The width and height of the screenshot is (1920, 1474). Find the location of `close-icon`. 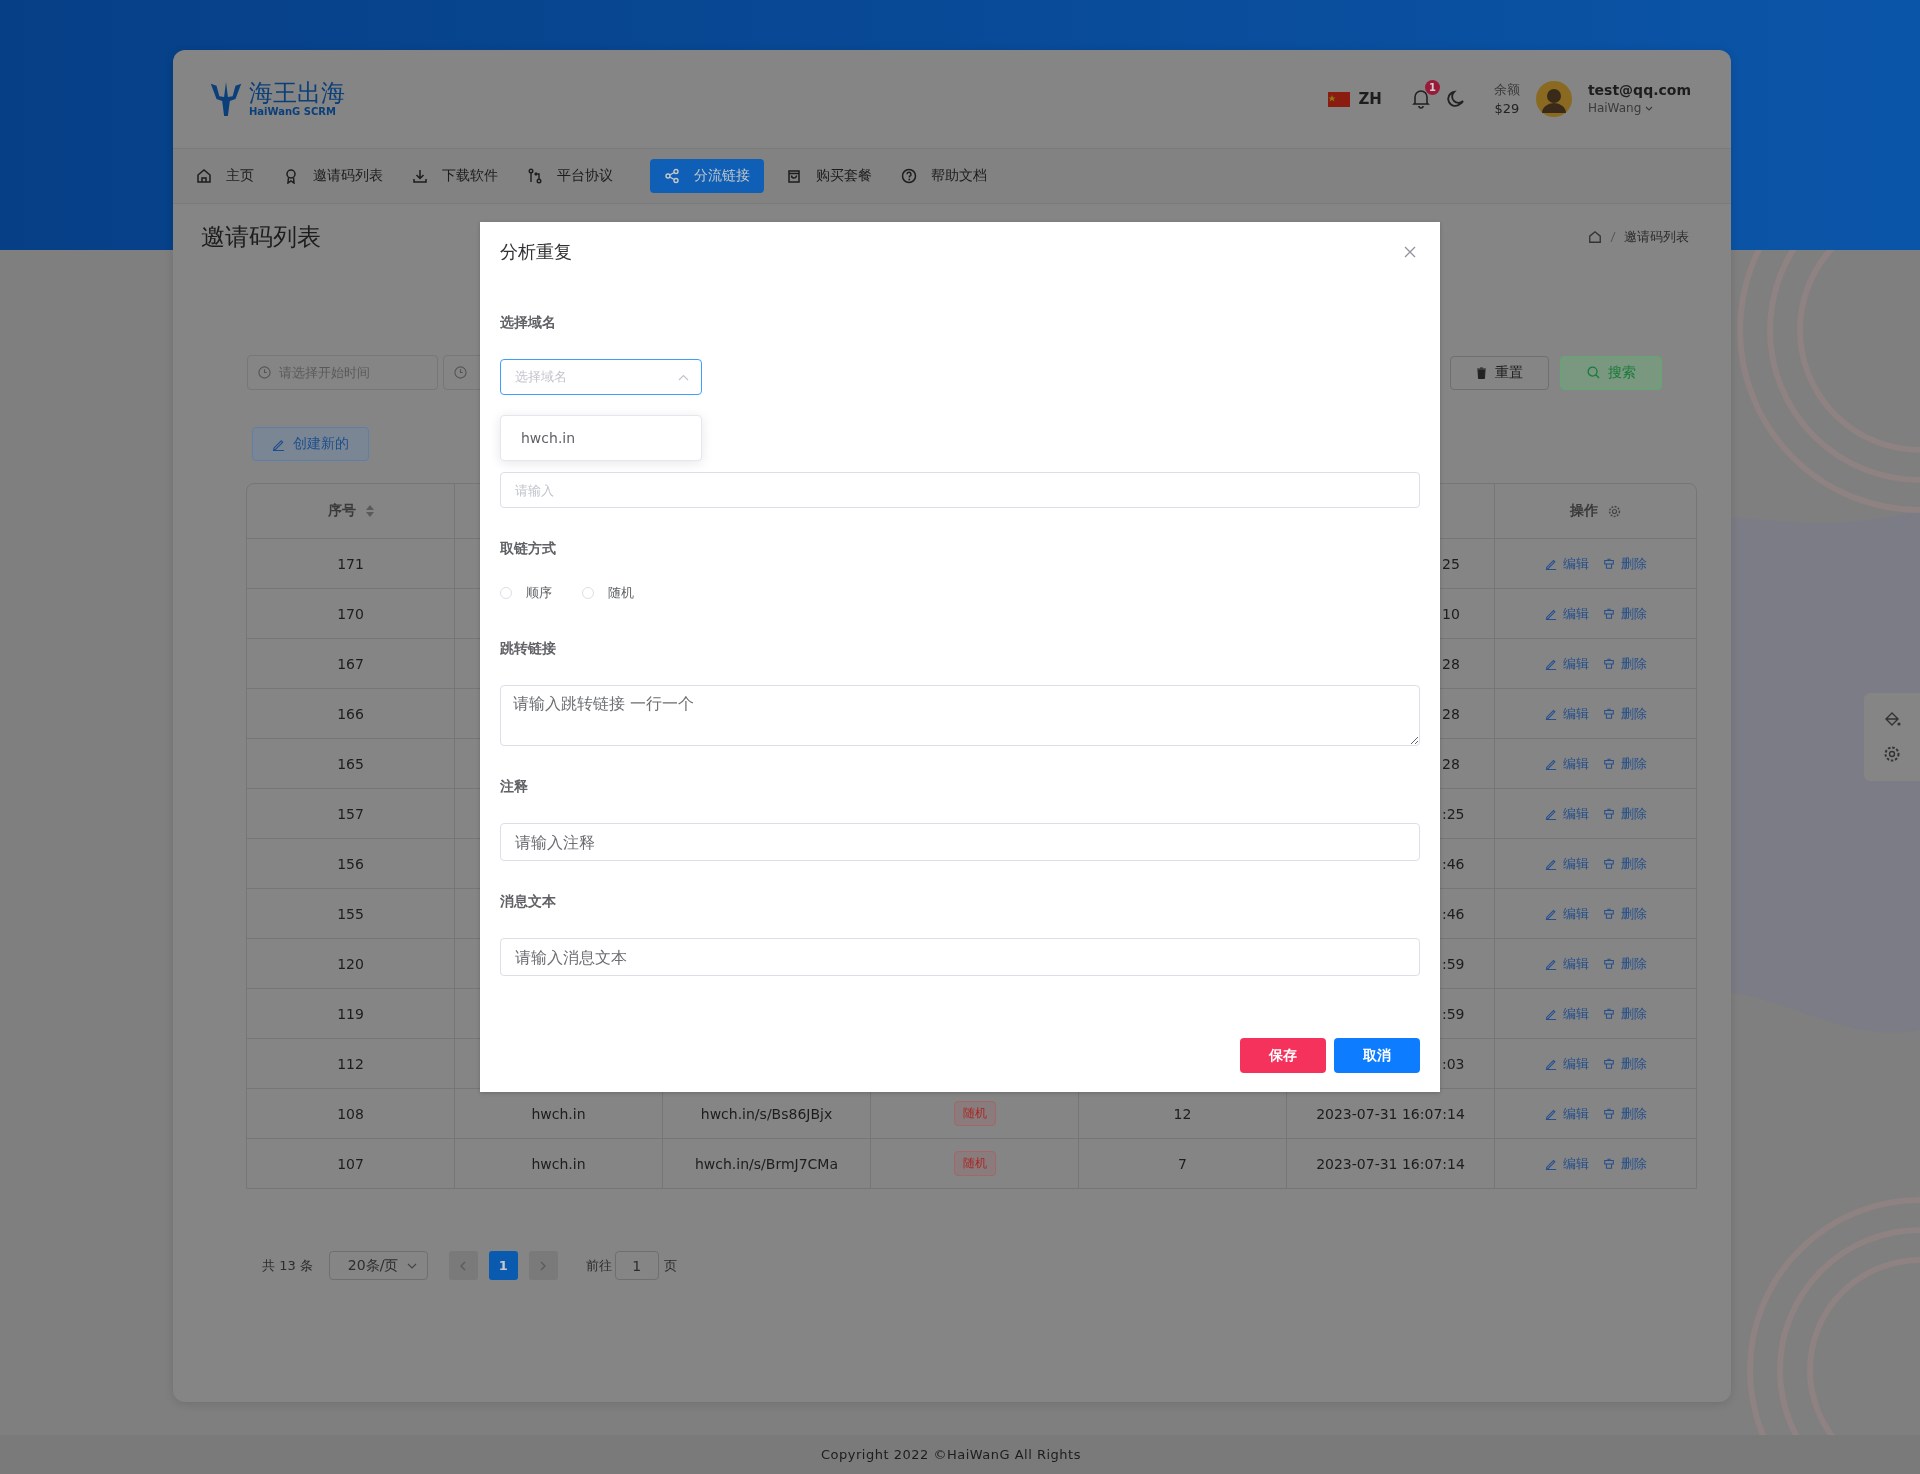

close-icon is located at coordinates (1410, 252).